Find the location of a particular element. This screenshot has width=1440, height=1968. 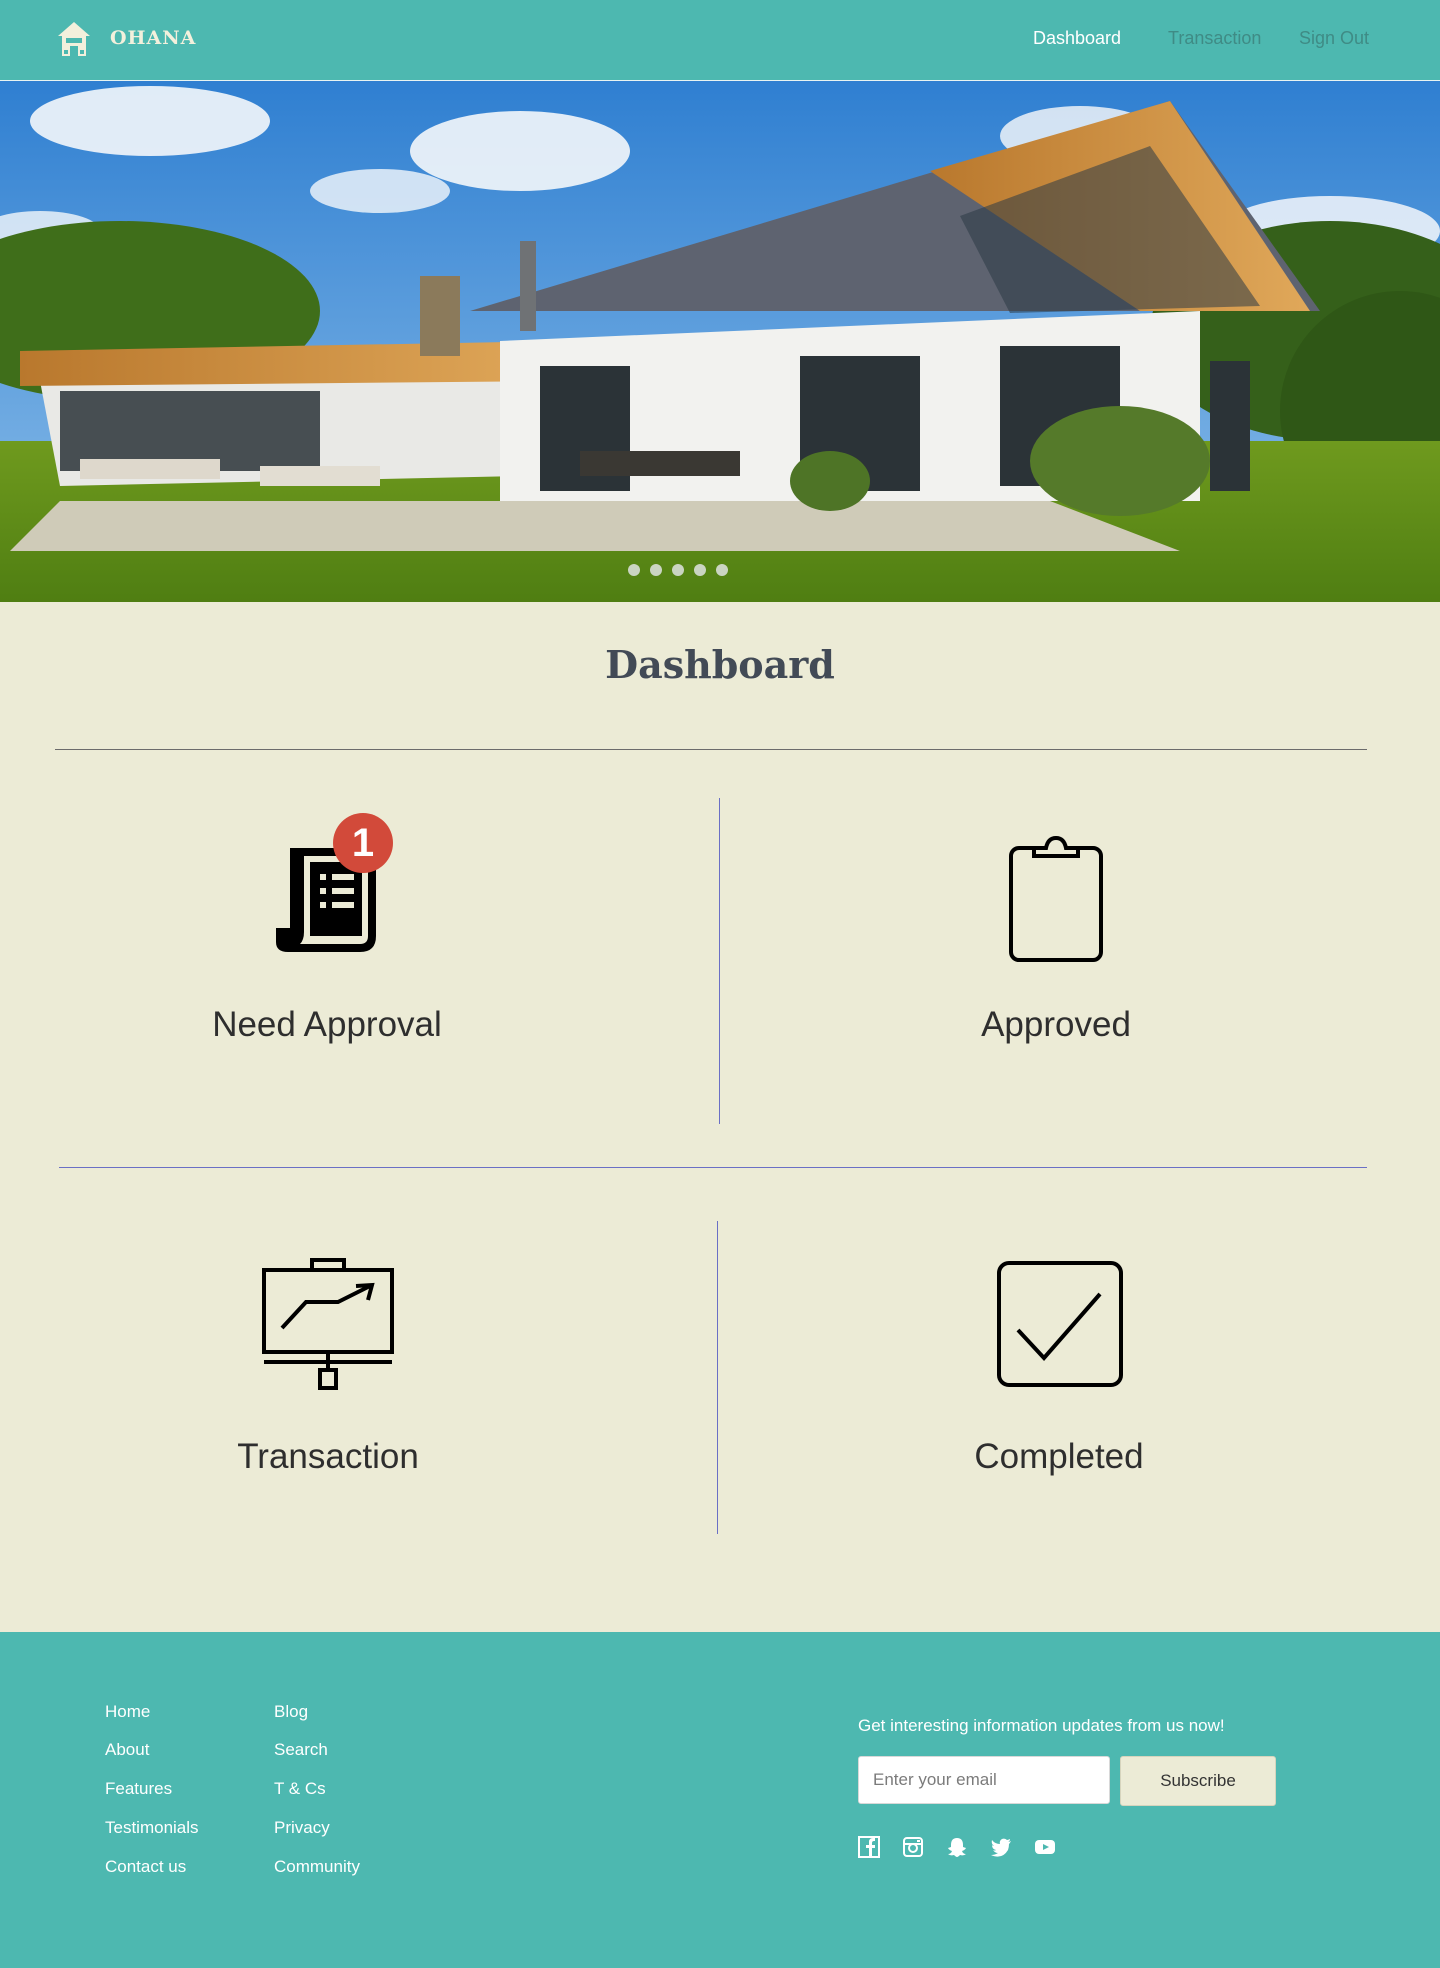

notification-badge: 1 is located at coordinates (363, 843).